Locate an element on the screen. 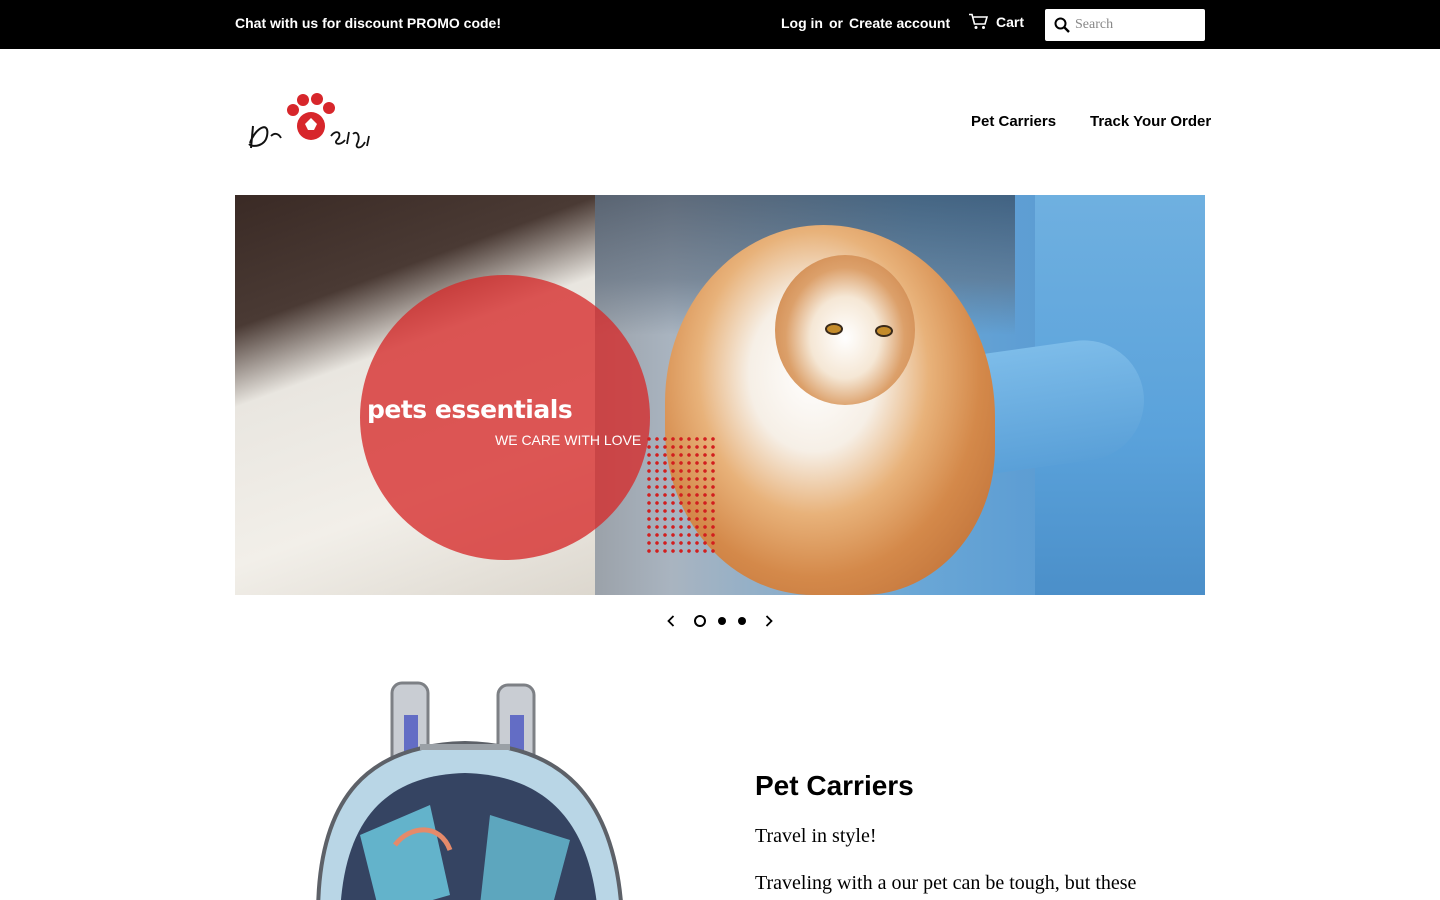  chevron-right-icon is located at coordinates (769, 621).